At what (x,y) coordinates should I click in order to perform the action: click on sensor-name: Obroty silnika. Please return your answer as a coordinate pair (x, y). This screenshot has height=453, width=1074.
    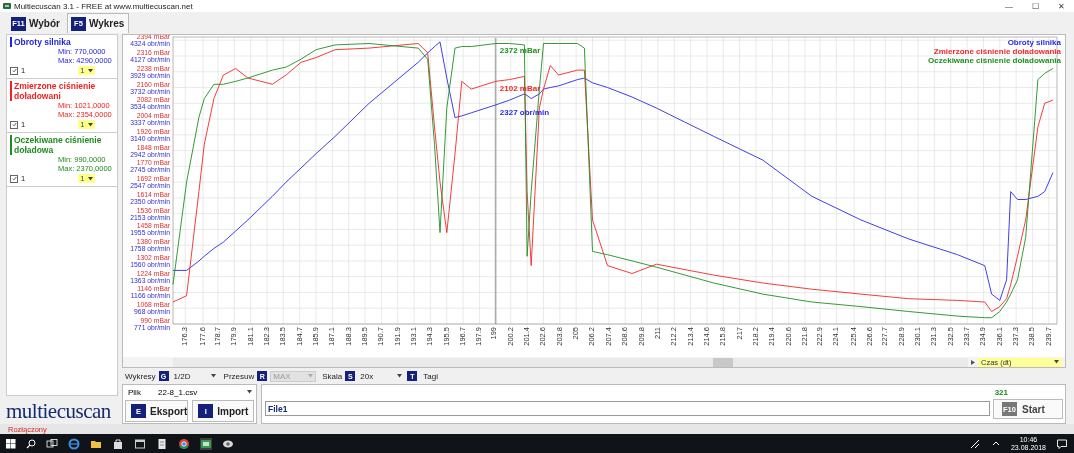
    Looking at the image, I should click on (62, 42).